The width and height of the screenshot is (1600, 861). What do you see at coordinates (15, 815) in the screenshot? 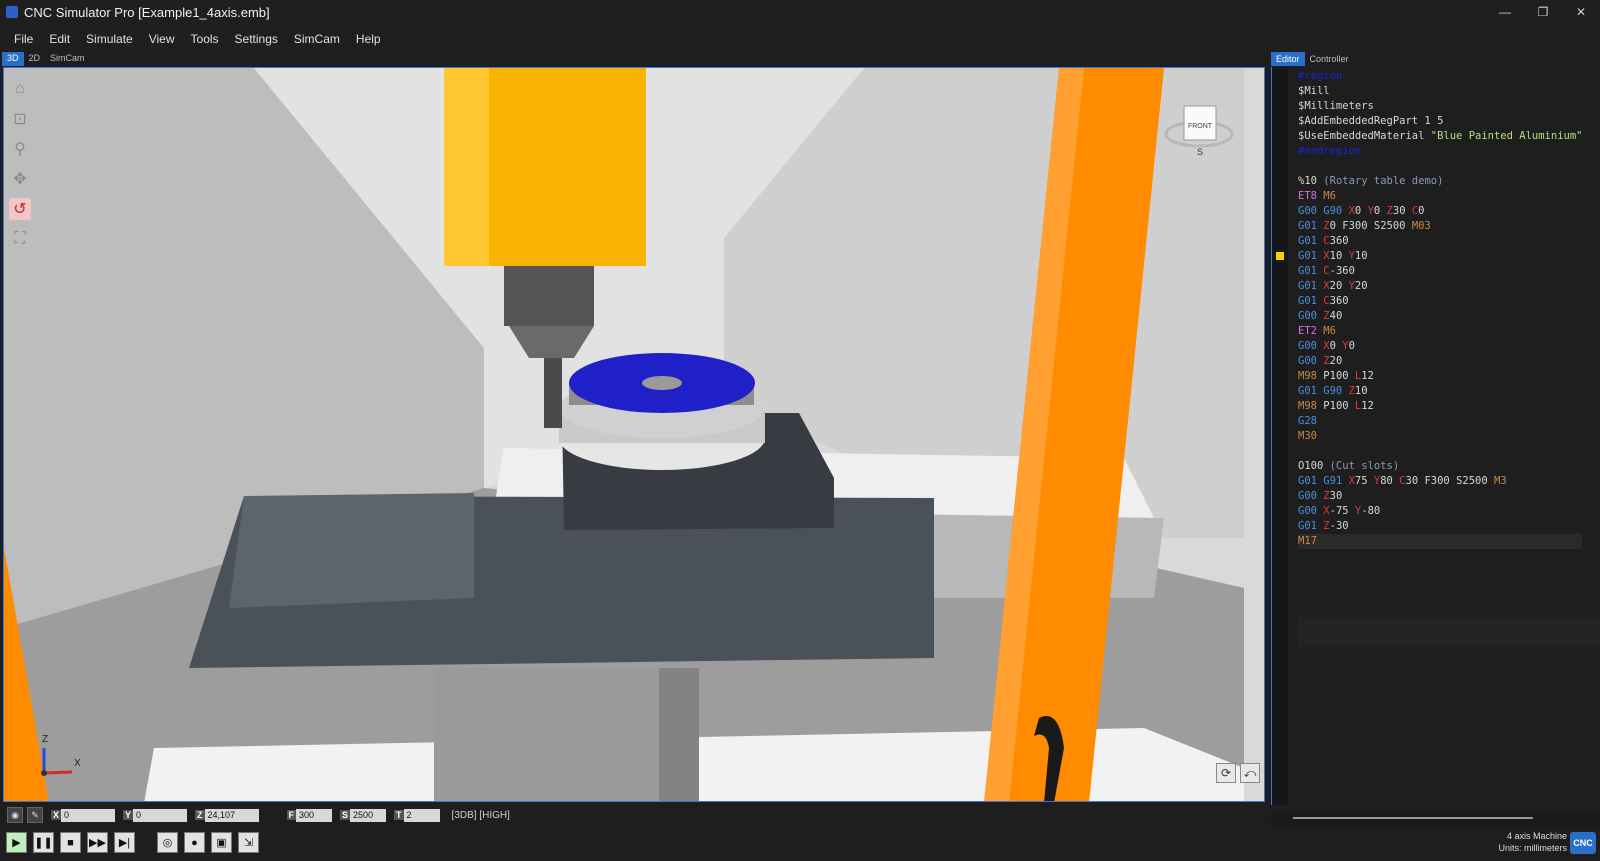
I see `camera-icon: ◉` at bounding box center [15, 815].